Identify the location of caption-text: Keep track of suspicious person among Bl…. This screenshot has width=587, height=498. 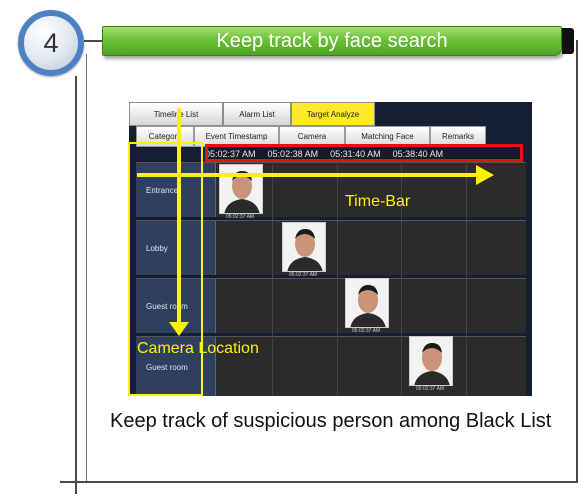
(331, 421).